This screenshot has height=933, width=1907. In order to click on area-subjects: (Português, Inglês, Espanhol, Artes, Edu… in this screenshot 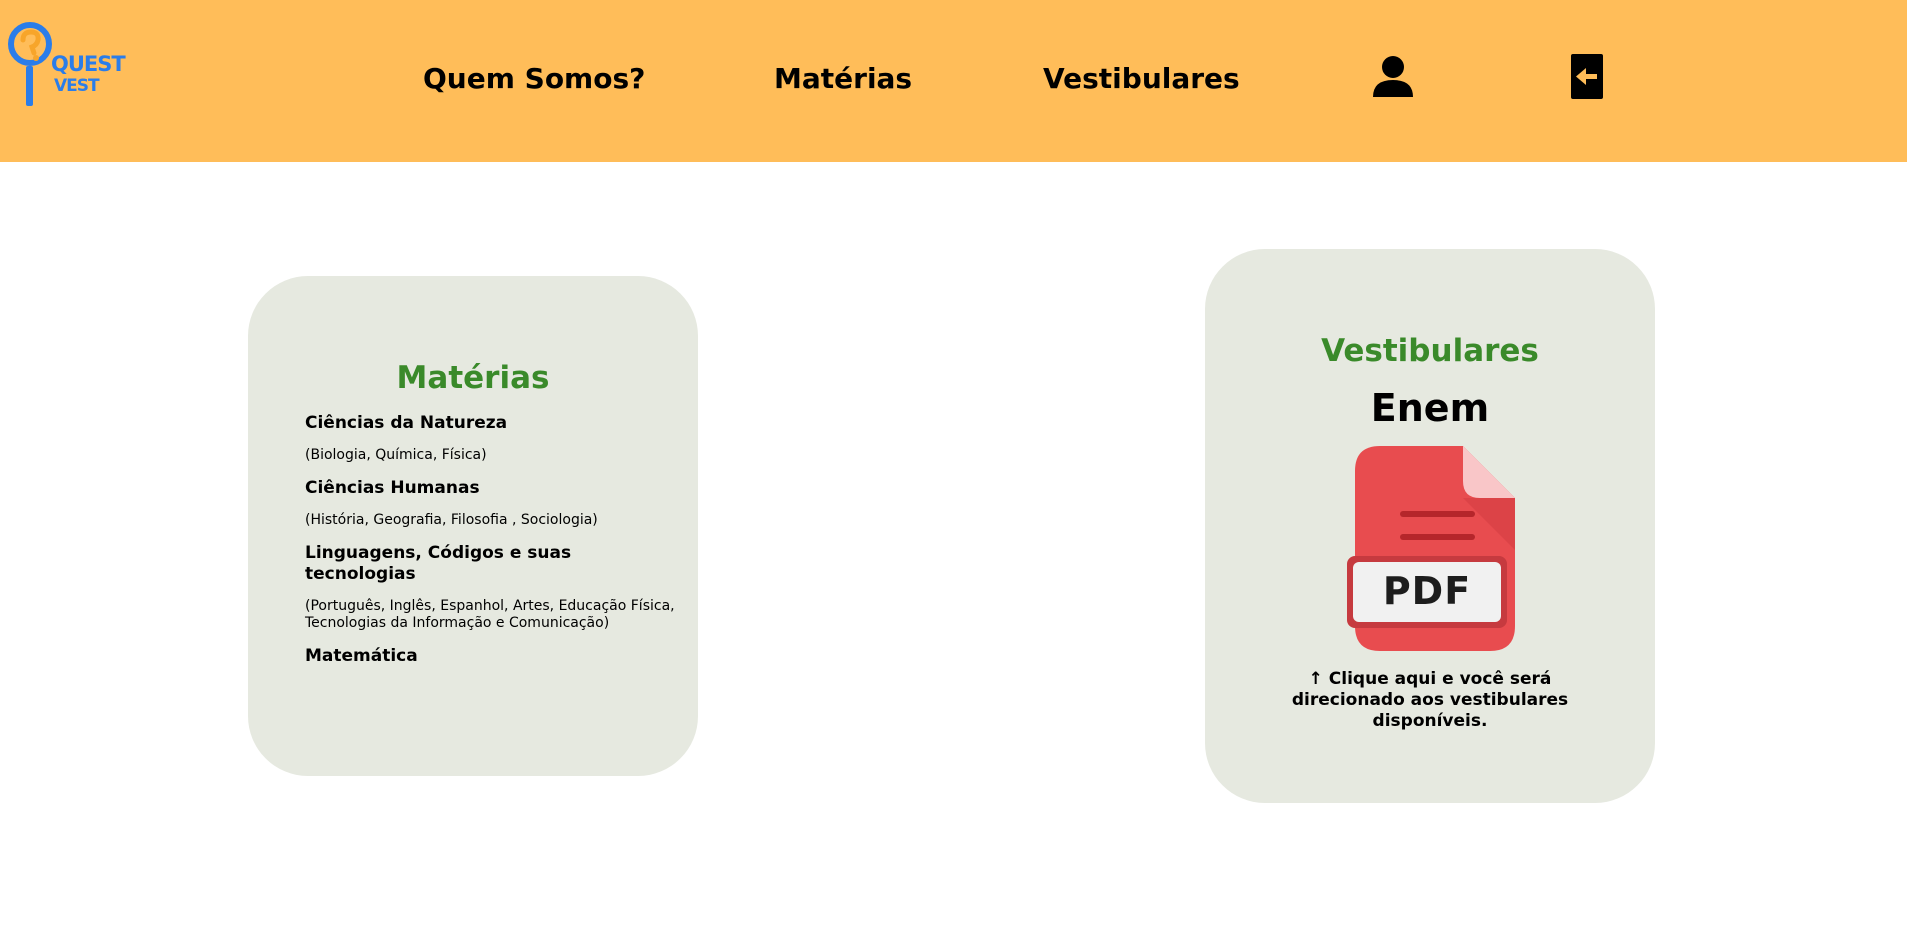, I will do `click(490, 614)`.